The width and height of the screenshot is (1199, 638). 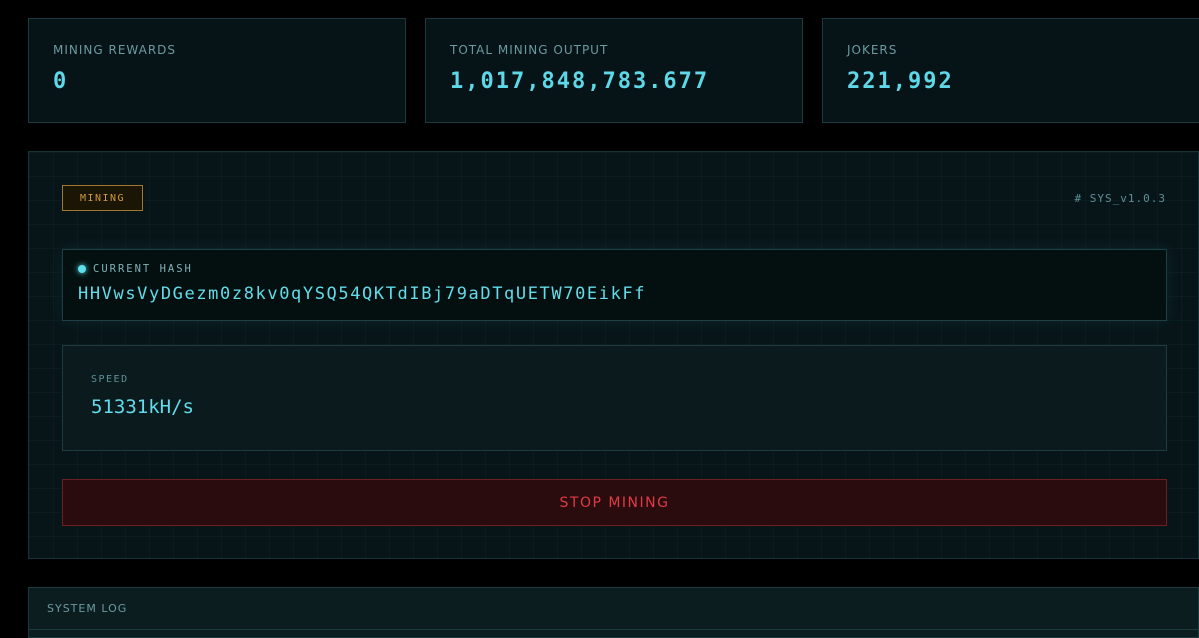 I want to click on system-log-panel: SYSTEM LOG, so click(x=613, y=612).